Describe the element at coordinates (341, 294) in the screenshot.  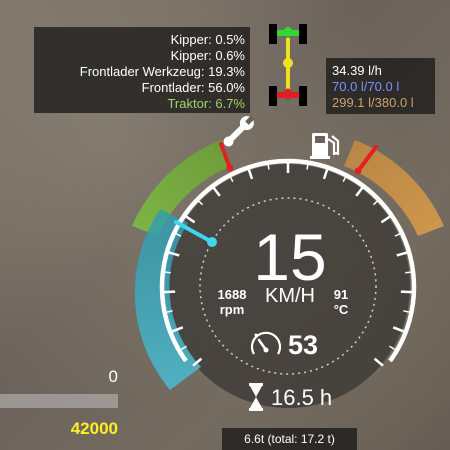
I see `temperature-value: 91` at that location.